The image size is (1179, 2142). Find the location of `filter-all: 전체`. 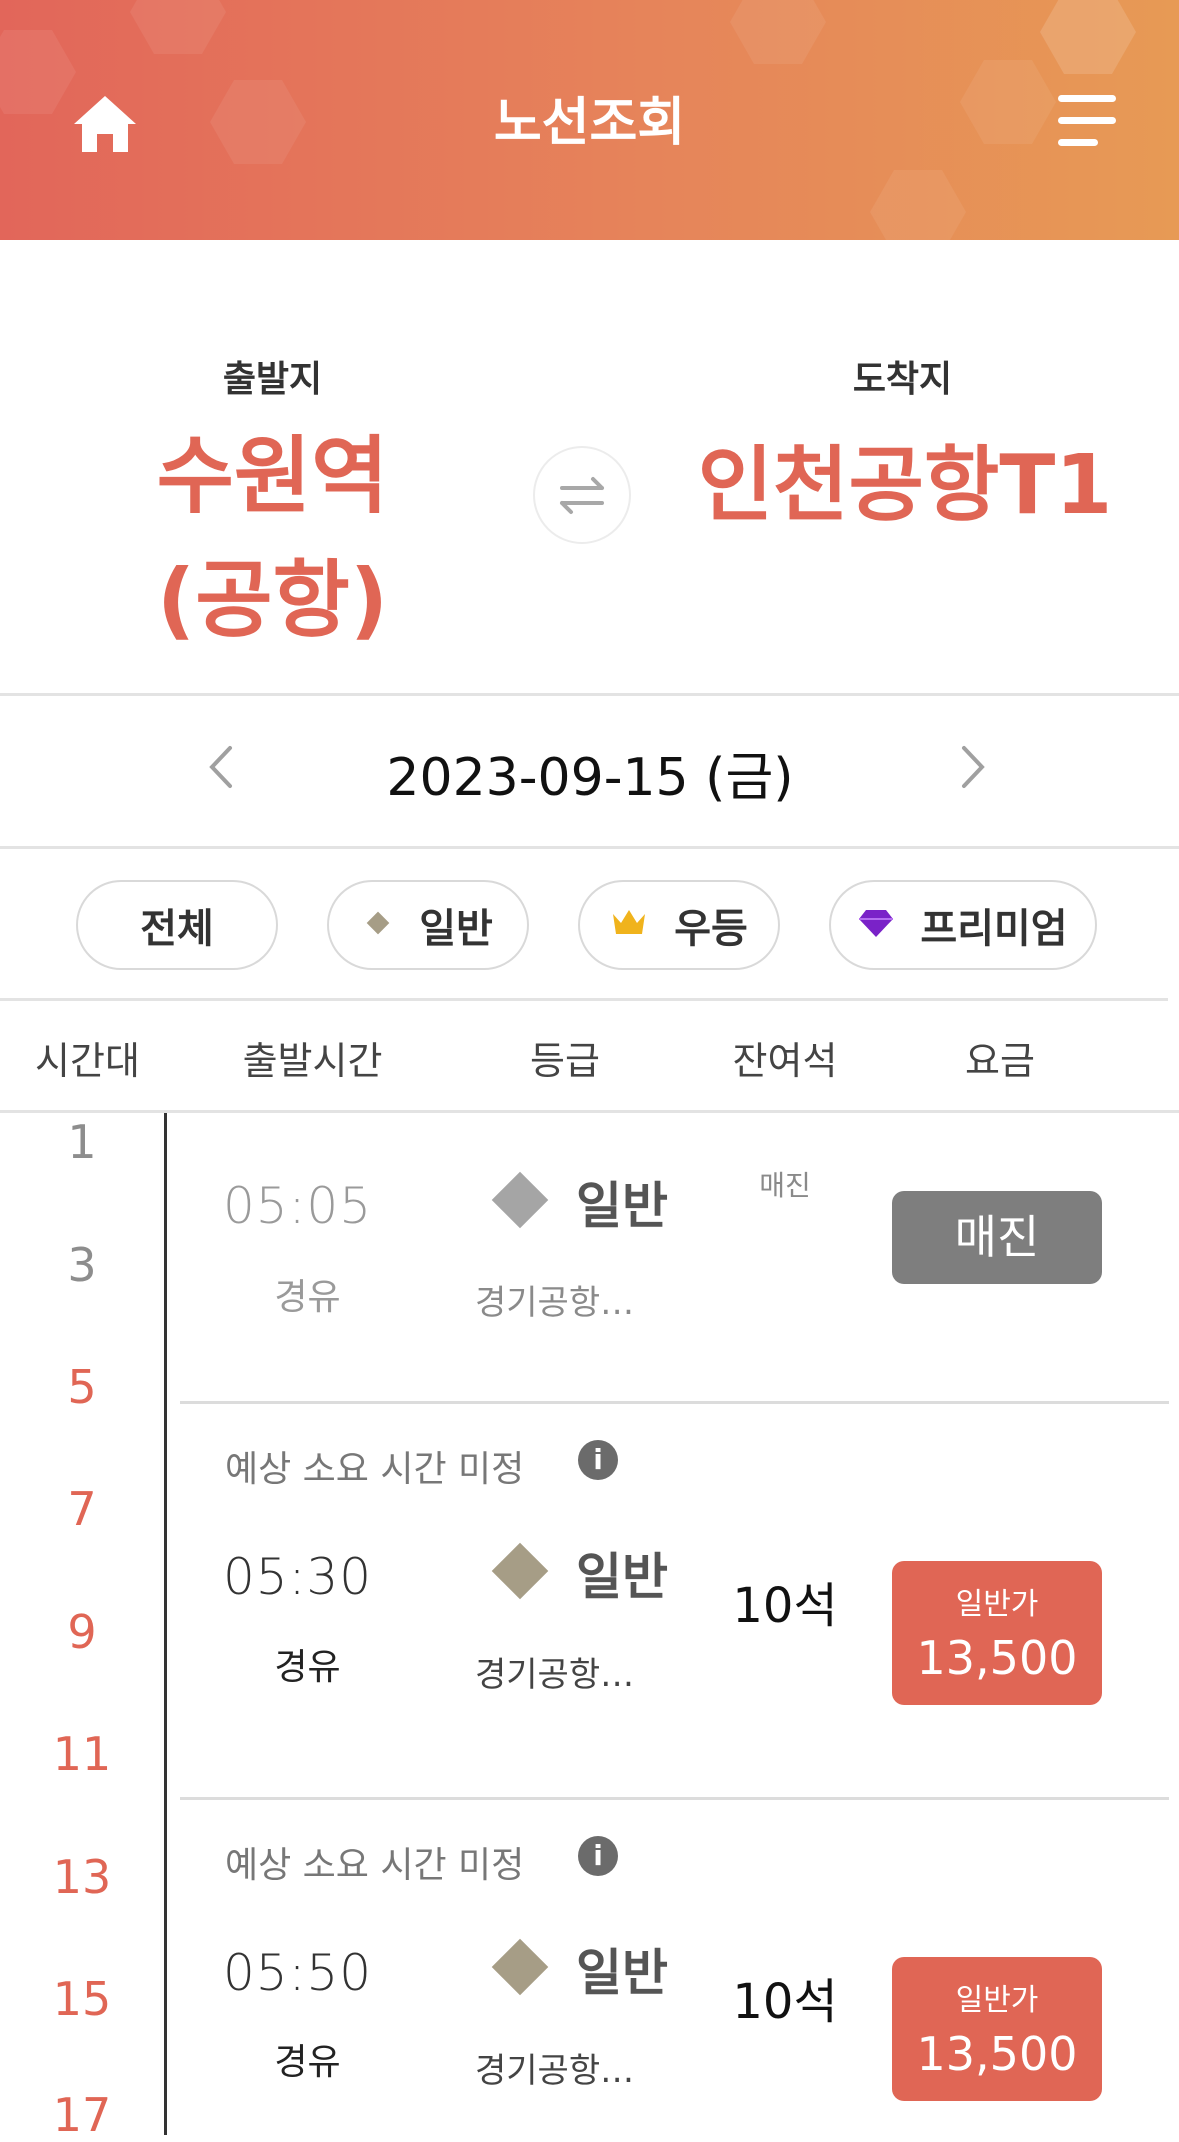

filter-all: 전체 is located at coordinates (177, 925).